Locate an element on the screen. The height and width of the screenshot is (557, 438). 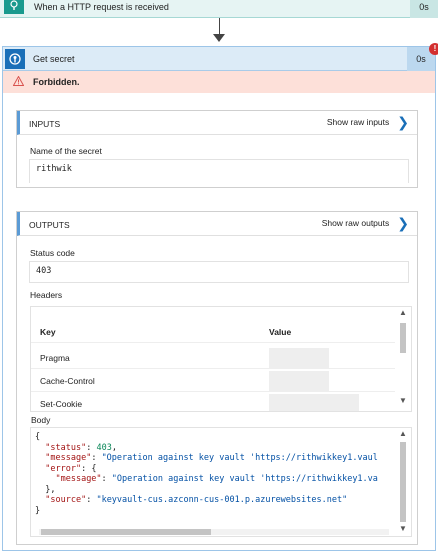
key-vault-icon is located at coordinates (15, 59).